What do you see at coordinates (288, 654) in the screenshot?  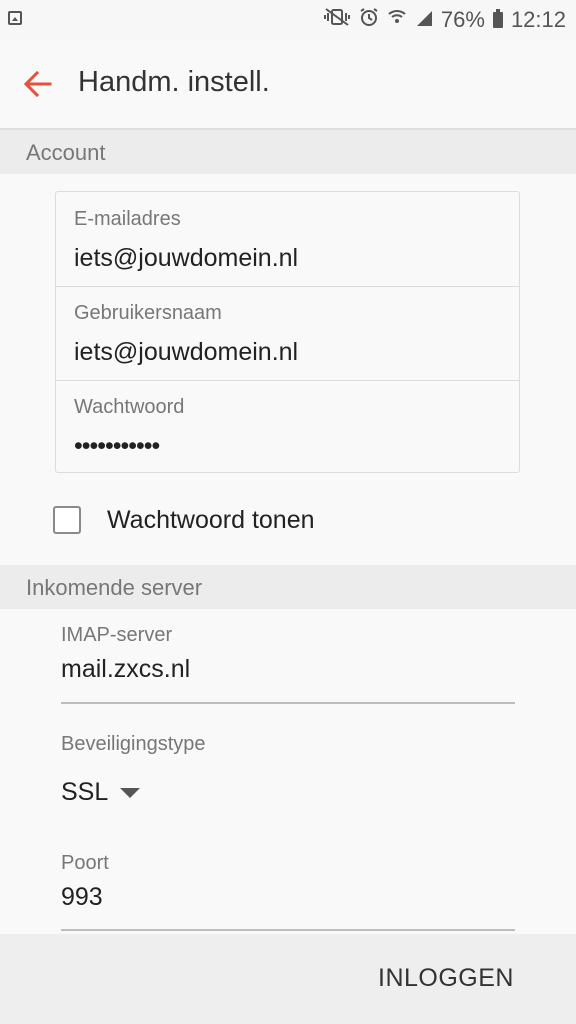 I see `imap-server-field: IMAP-server mail.zxcs.nl` at bounding box center [288, 654].